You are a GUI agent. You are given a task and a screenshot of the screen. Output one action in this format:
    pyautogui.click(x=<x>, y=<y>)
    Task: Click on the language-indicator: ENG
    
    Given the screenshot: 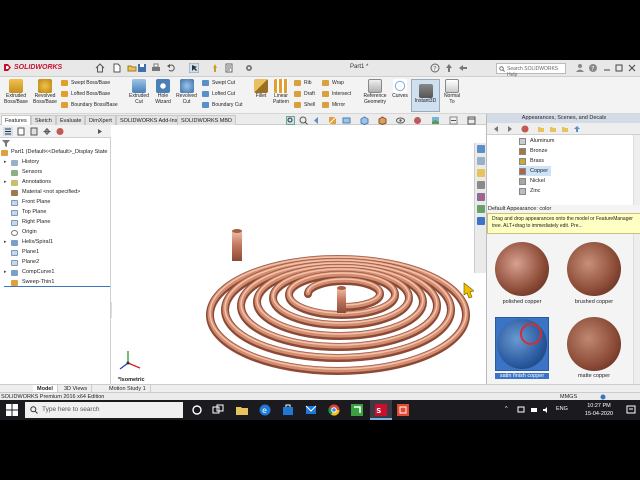 What is the action you would take?
    pyautogui.click(x=562, y=409)
    